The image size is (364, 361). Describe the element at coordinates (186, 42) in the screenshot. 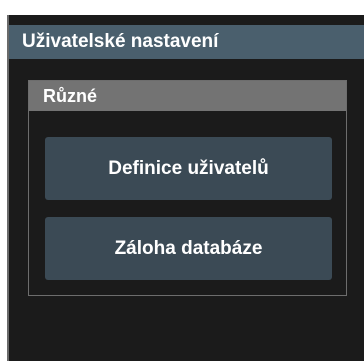

I see `window-title: Uživatelské nastavení` at that location.